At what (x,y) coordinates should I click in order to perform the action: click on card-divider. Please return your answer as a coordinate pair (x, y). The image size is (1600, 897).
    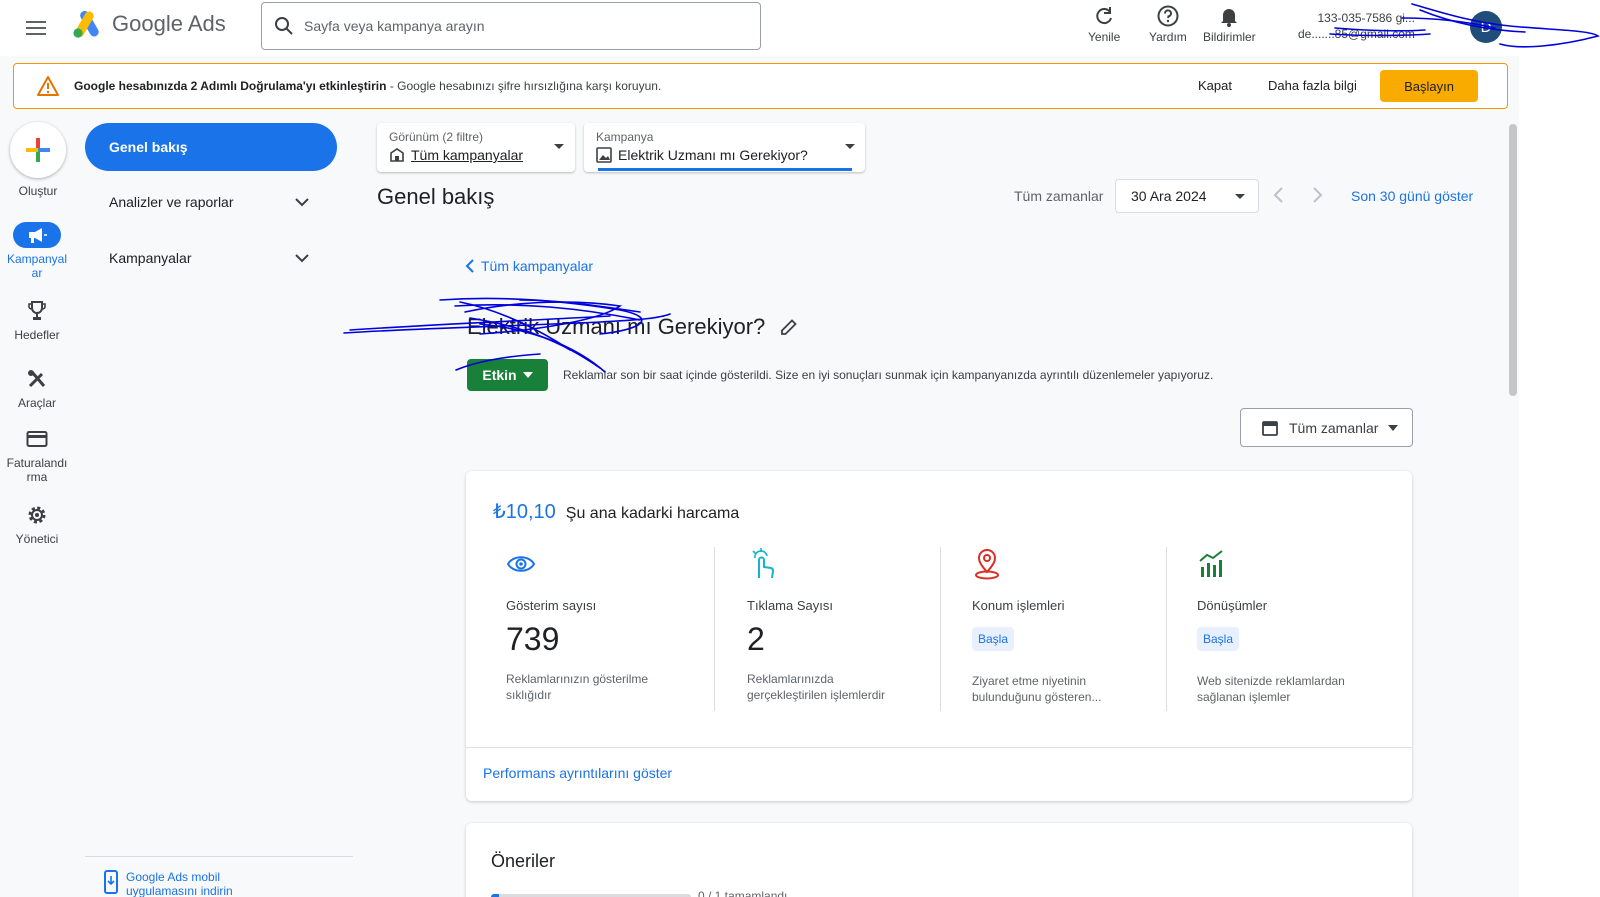
    Looking at the image, I should click on (939, 747).